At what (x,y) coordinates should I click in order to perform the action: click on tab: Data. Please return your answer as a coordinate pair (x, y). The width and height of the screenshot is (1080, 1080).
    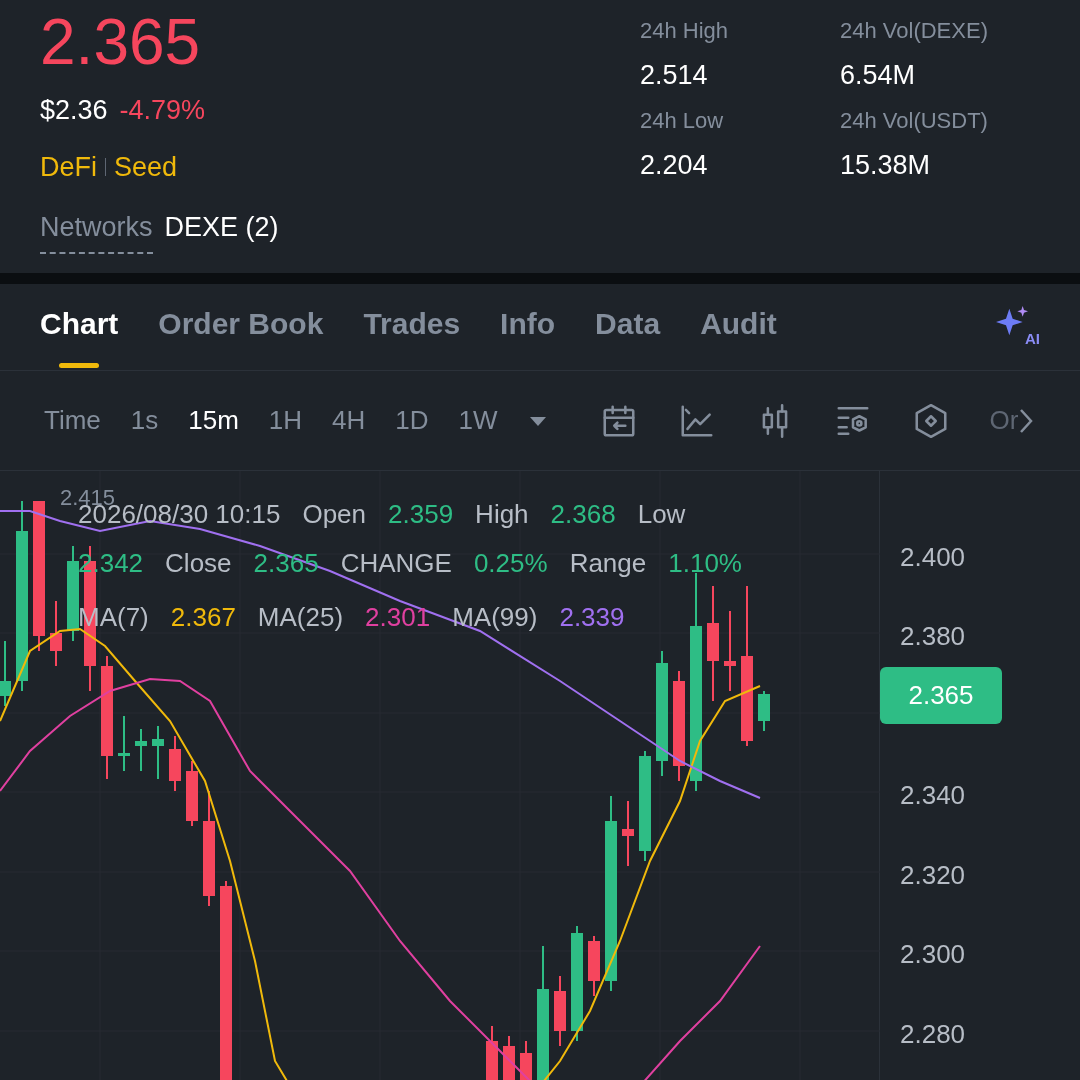
    Looking at the image, I should click on (628, 327).